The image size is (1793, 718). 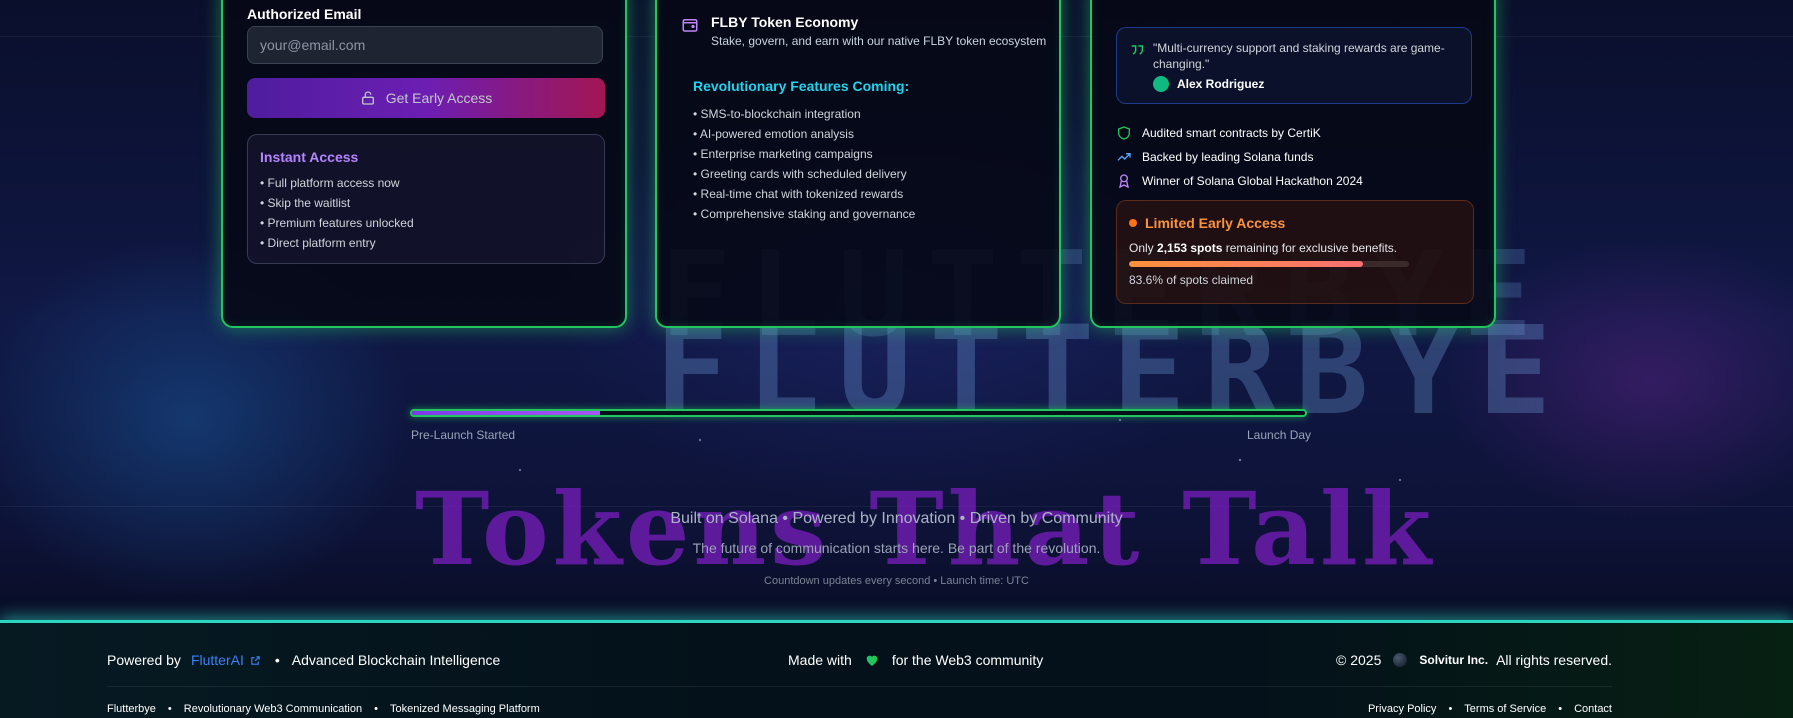 I want to click on instant-access-title: Instant Access, so click(x=309, y=157).